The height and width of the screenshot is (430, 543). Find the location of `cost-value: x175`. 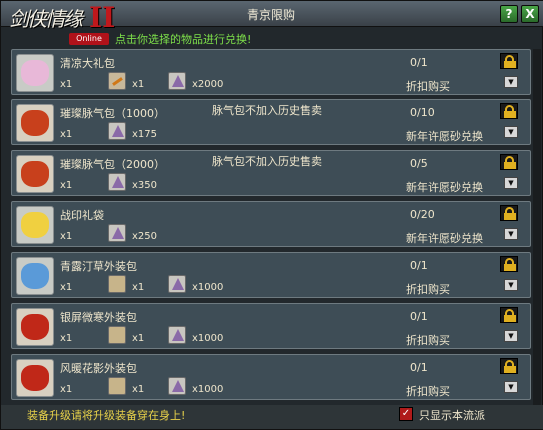

cost-value: x175 is located at coordinates (145, 134).